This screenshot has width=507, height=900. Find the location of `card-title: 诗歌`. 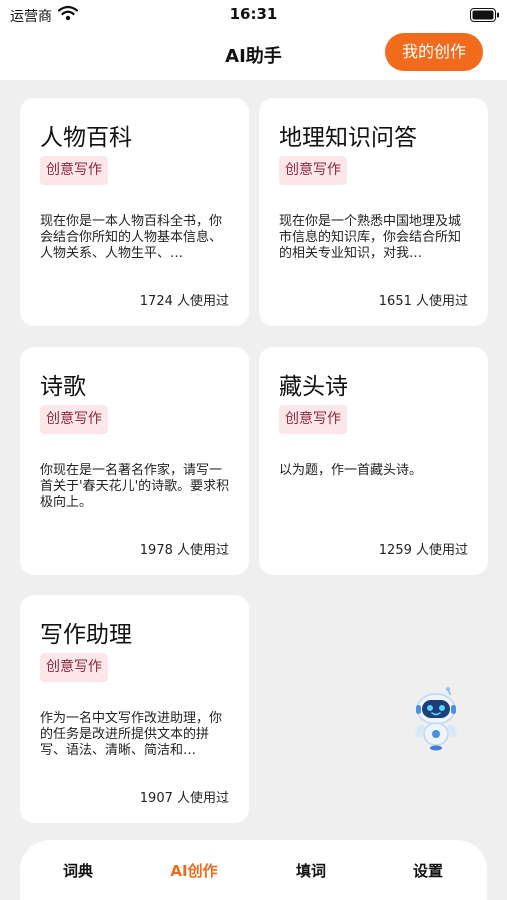

card-title: 诗歌 is located at coordinates (63, 387).